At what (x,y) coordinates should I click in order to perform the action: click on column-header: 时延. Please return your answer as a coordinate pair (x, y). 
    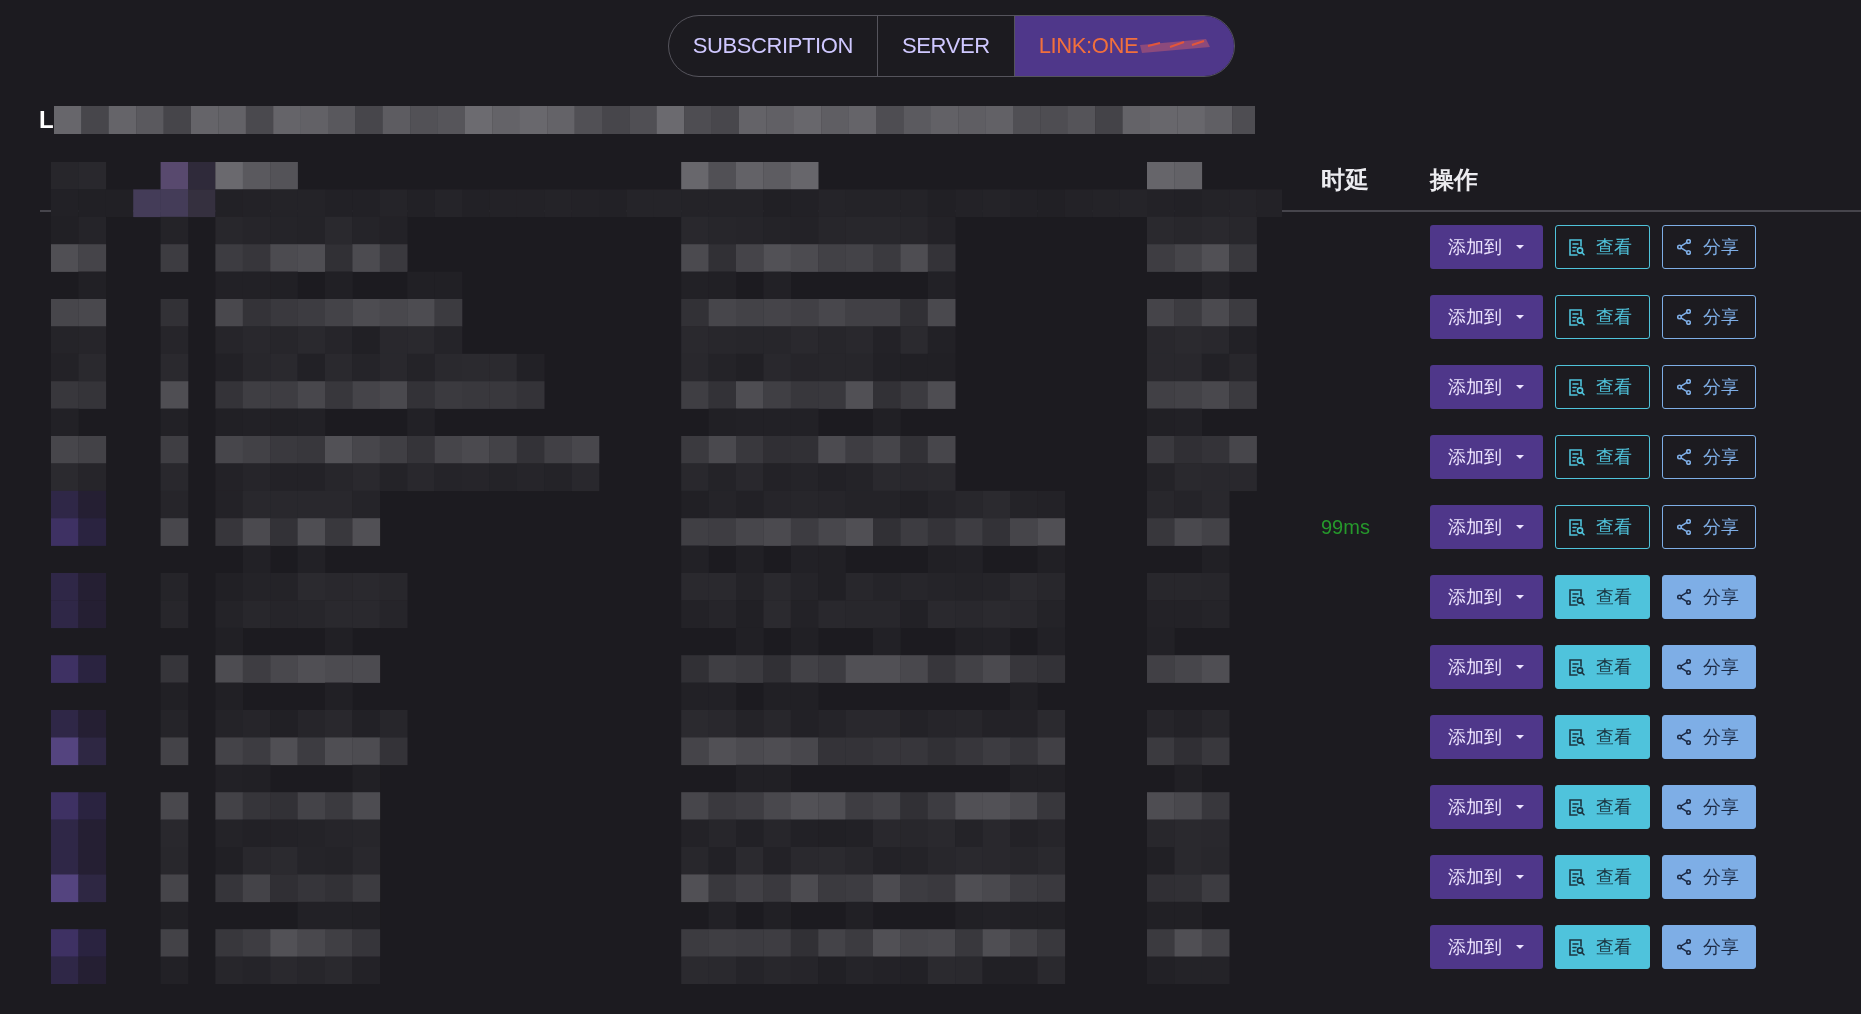
    Looking at the image, I should click on (1345, 180).